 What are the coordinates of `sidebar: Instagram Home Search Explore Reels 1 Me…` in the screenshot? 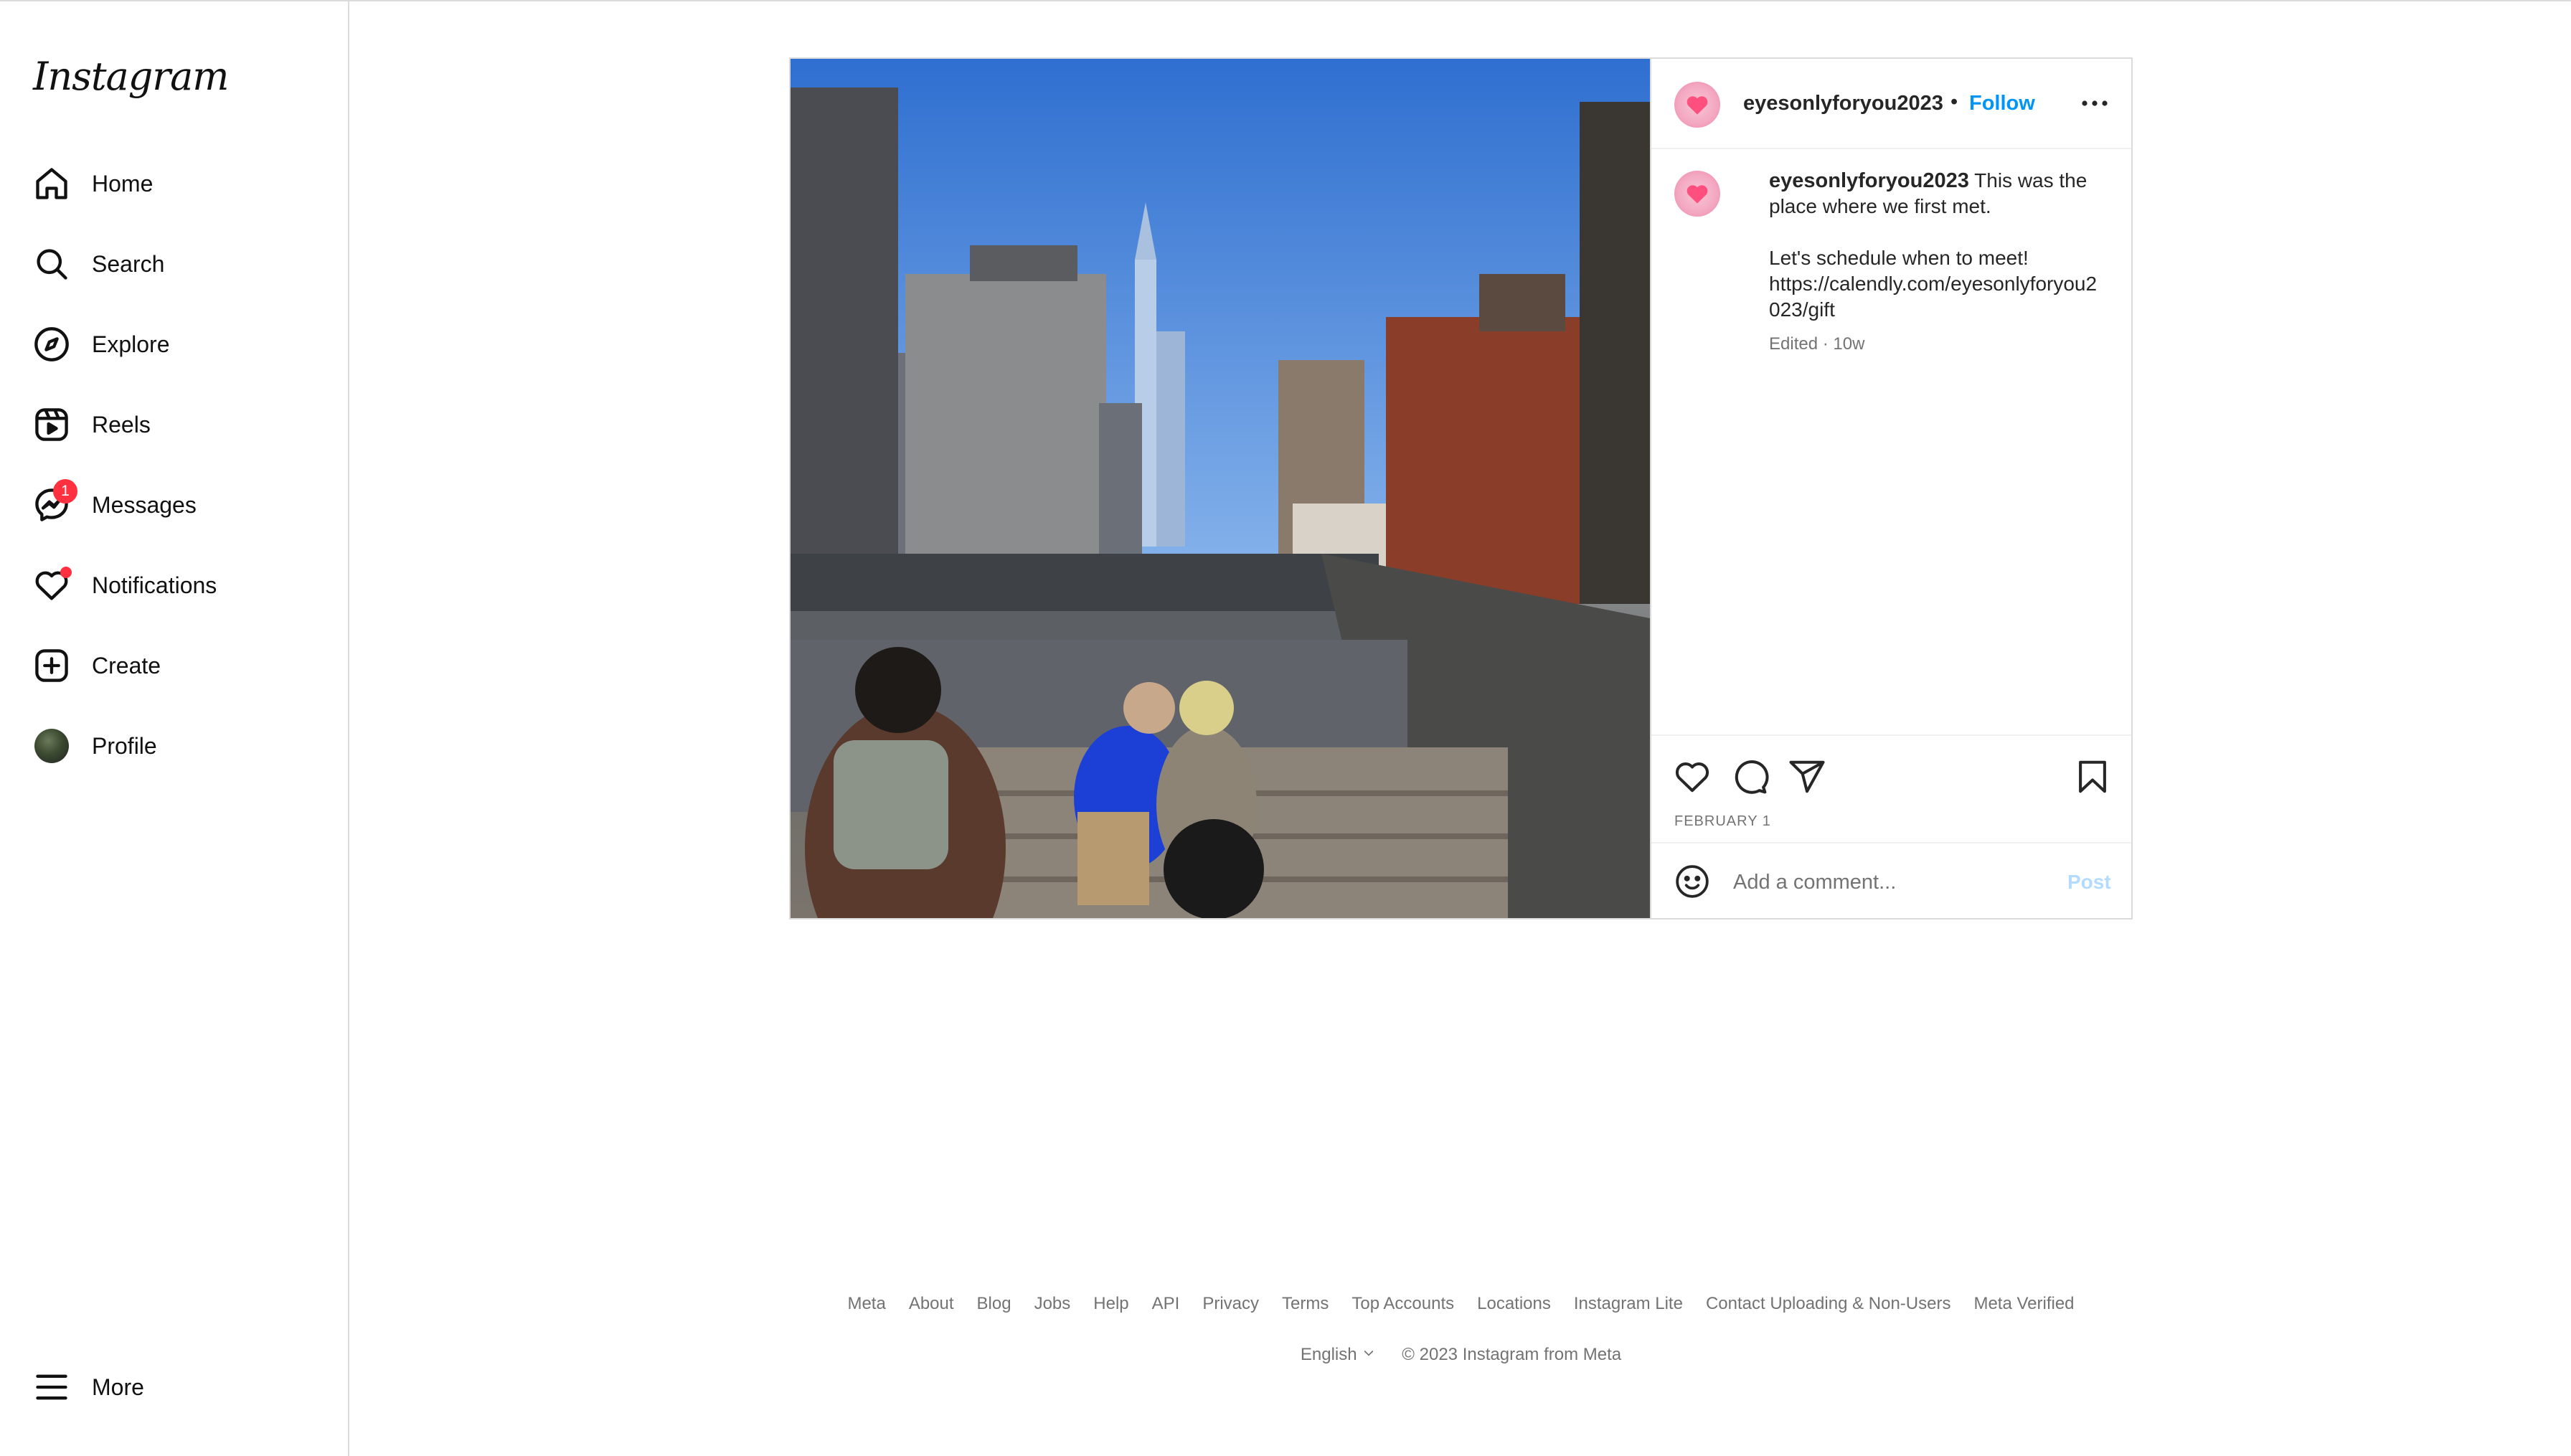 It's located at (174, 728).